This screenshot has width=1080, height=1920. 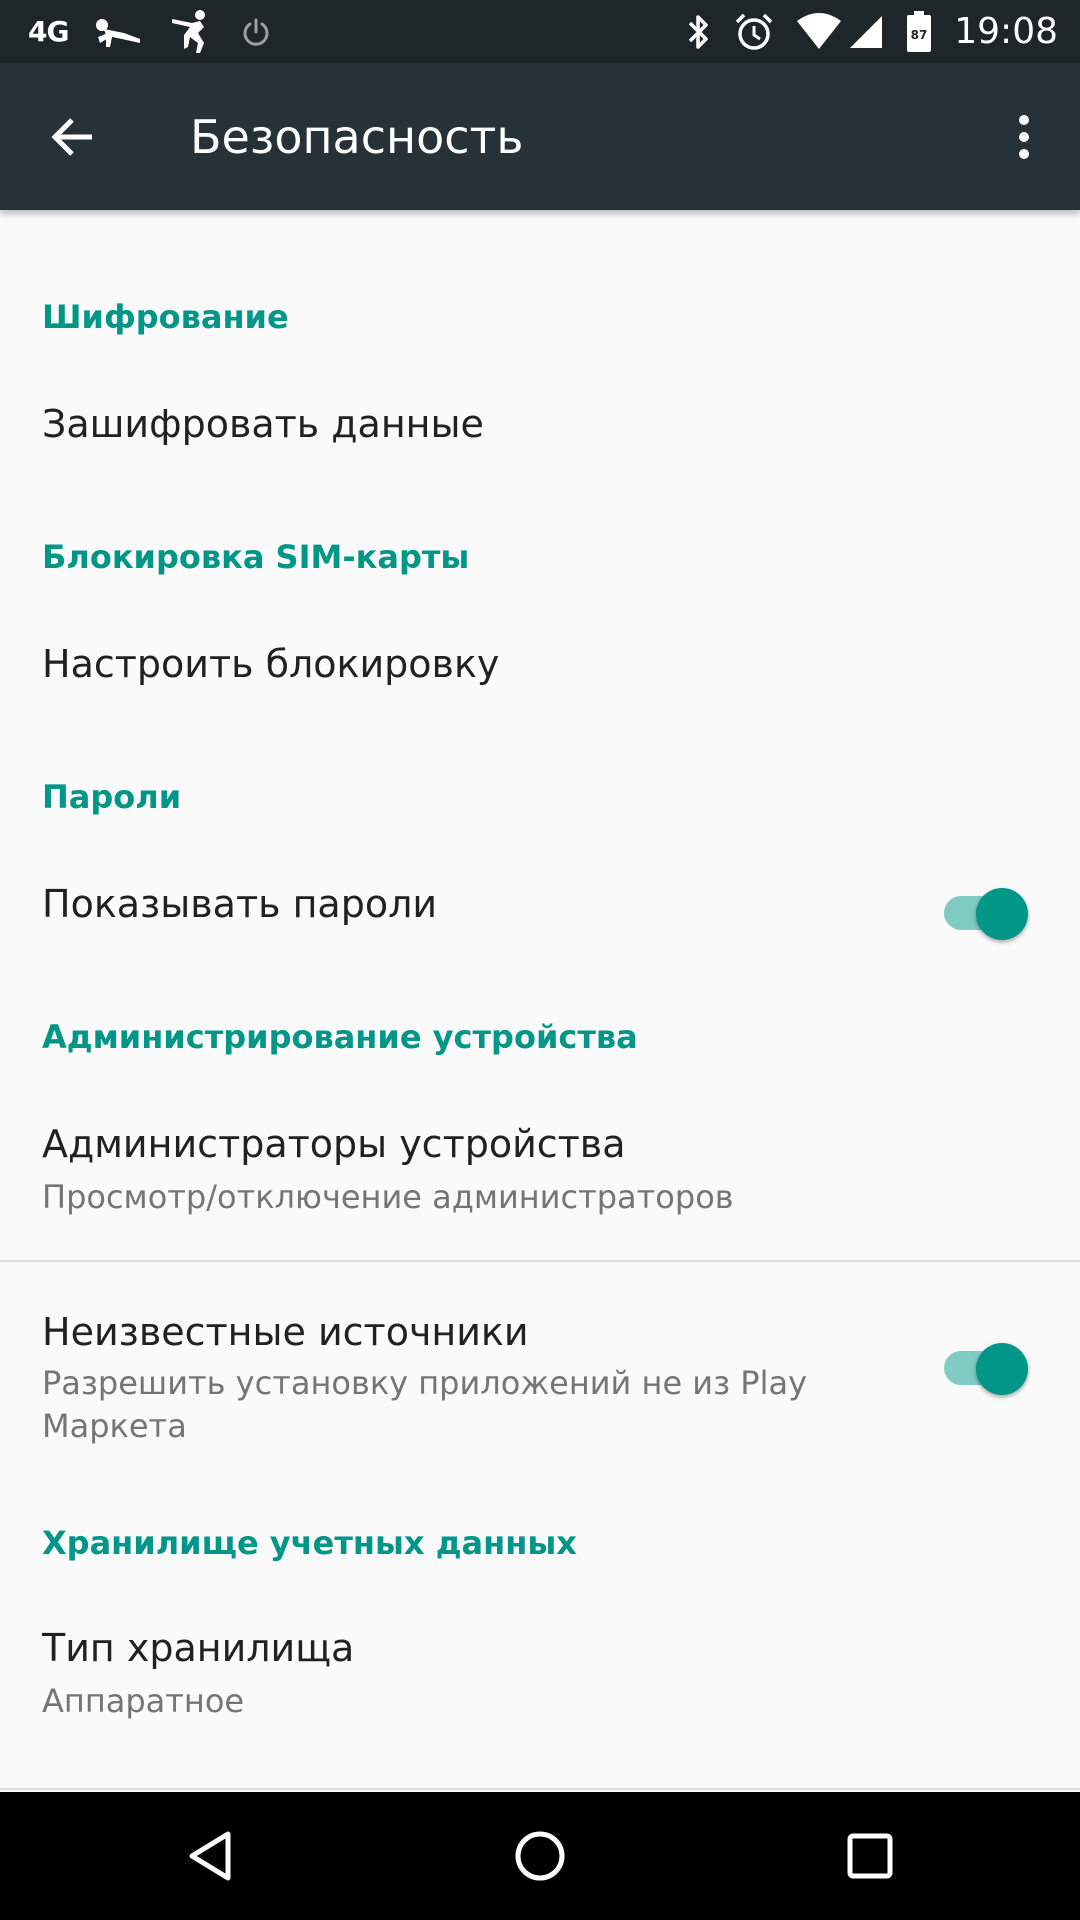 I want to click on pref-storage-type: Тип хранилища Аппаратное, so click(x=540, y=1669).